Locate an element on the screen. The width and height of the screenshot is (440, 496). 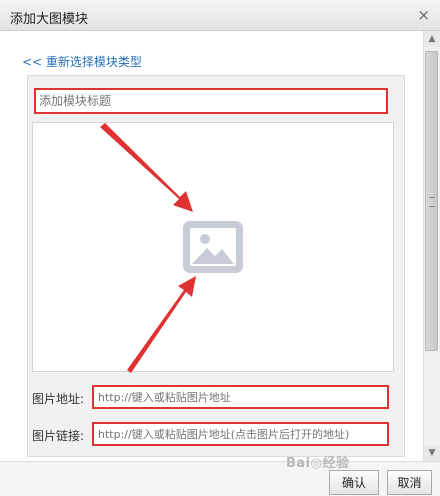
dialog-title: 添加大图模块 is located at coordinates (49, 19).